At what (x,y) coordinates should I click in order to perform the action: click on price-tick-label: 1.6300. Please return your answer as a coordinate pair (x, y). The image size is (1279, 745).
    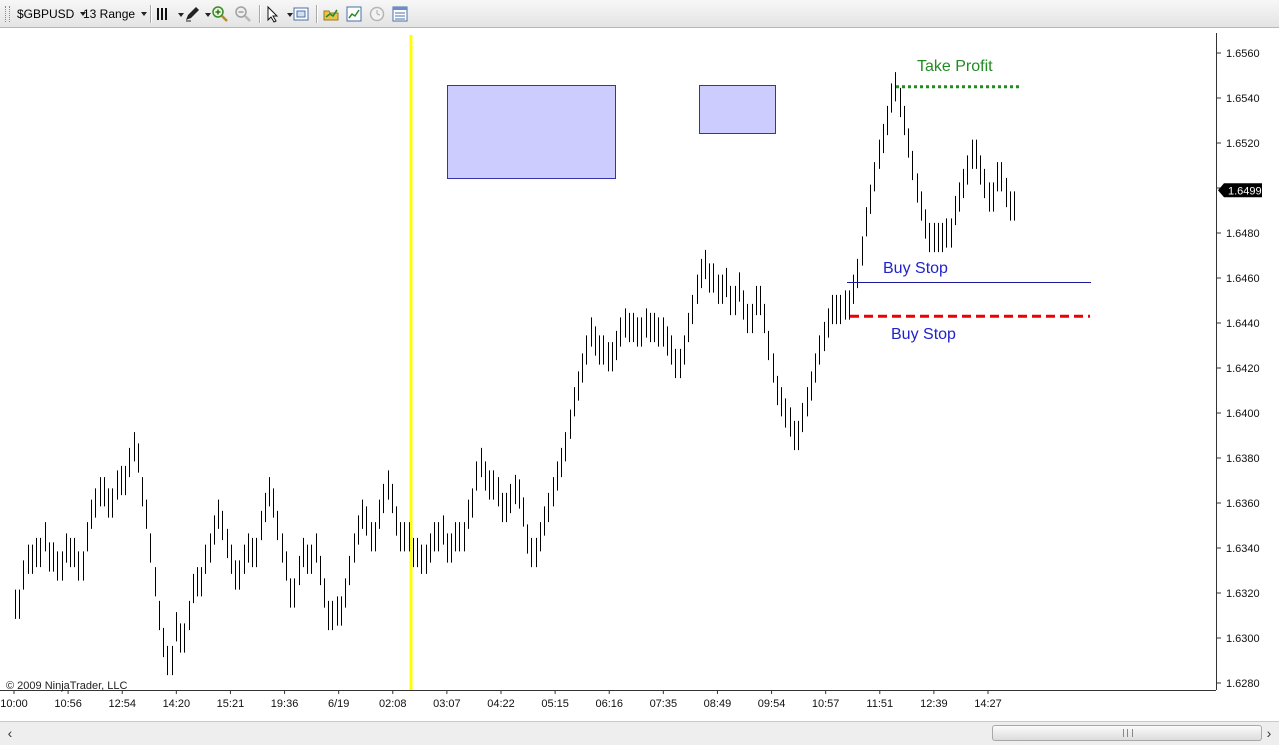
    Looking at the image, I should click on (1243, 639).